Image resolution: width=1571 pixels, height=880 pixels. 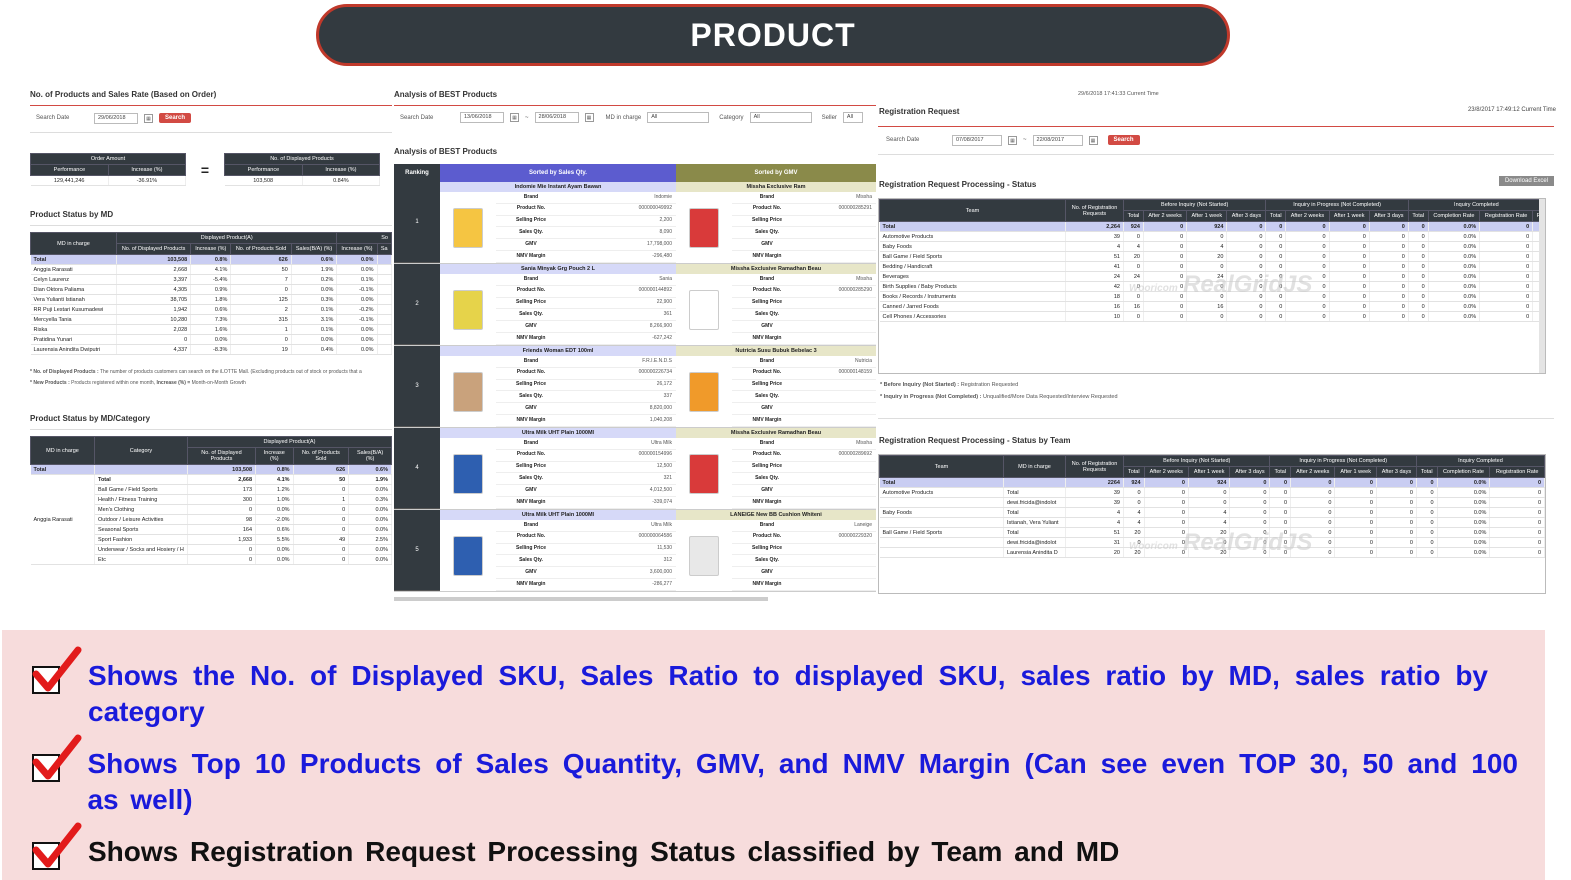 I want to click on table-row: Canned / Jarred Foods 16 16 0 16 0 0 0 0 0 0 0.0% 0, so click(x=1212, y=306).